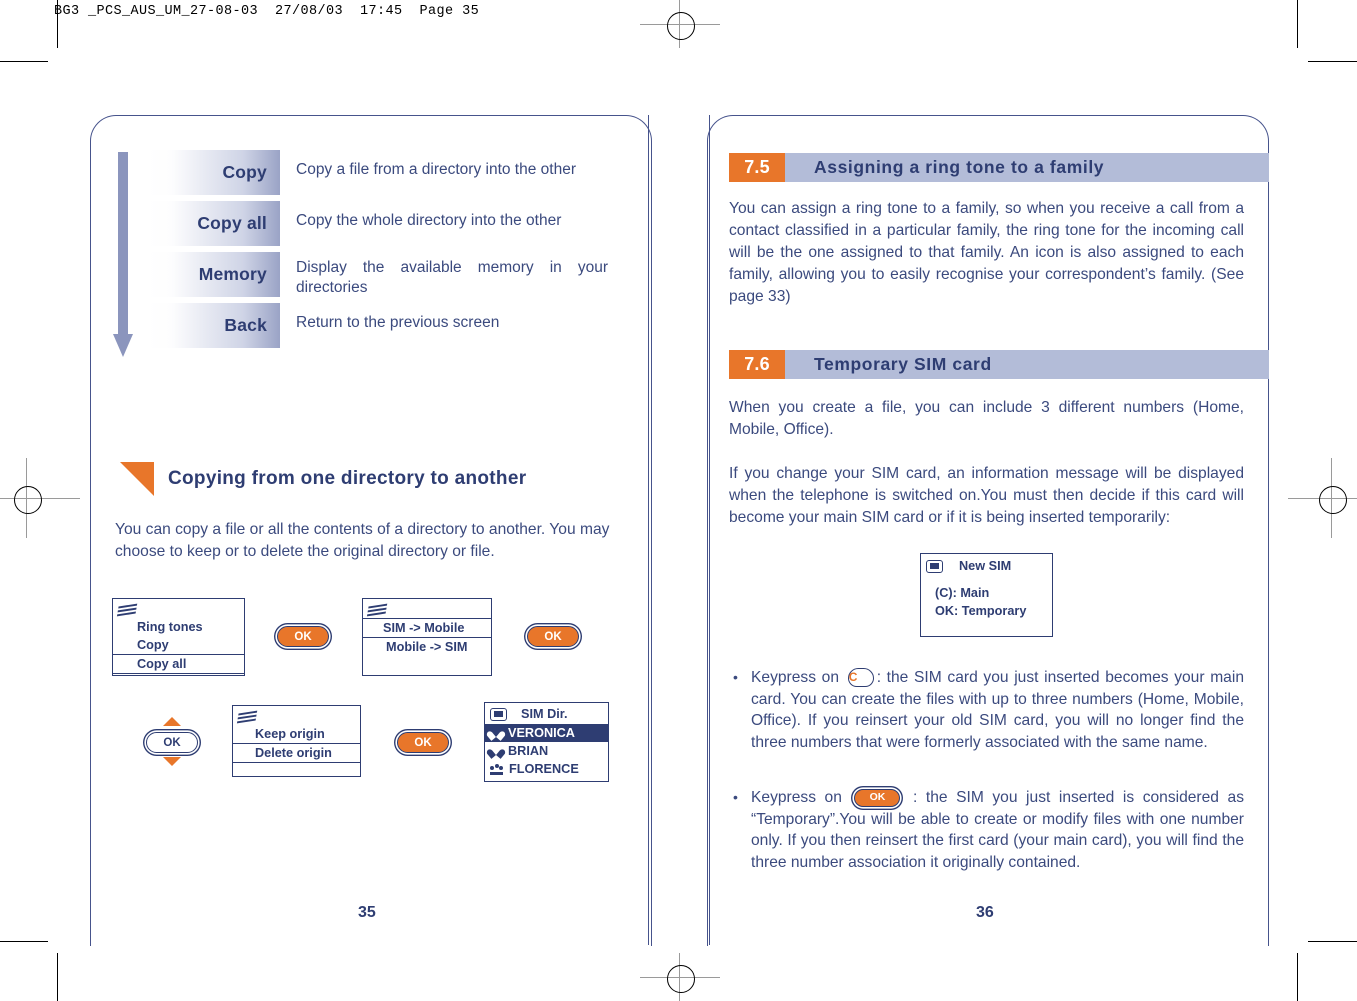 This screenshot has width=1357, height=1001. I want to click on menu-label-memory: Memory, so click(214, 274).